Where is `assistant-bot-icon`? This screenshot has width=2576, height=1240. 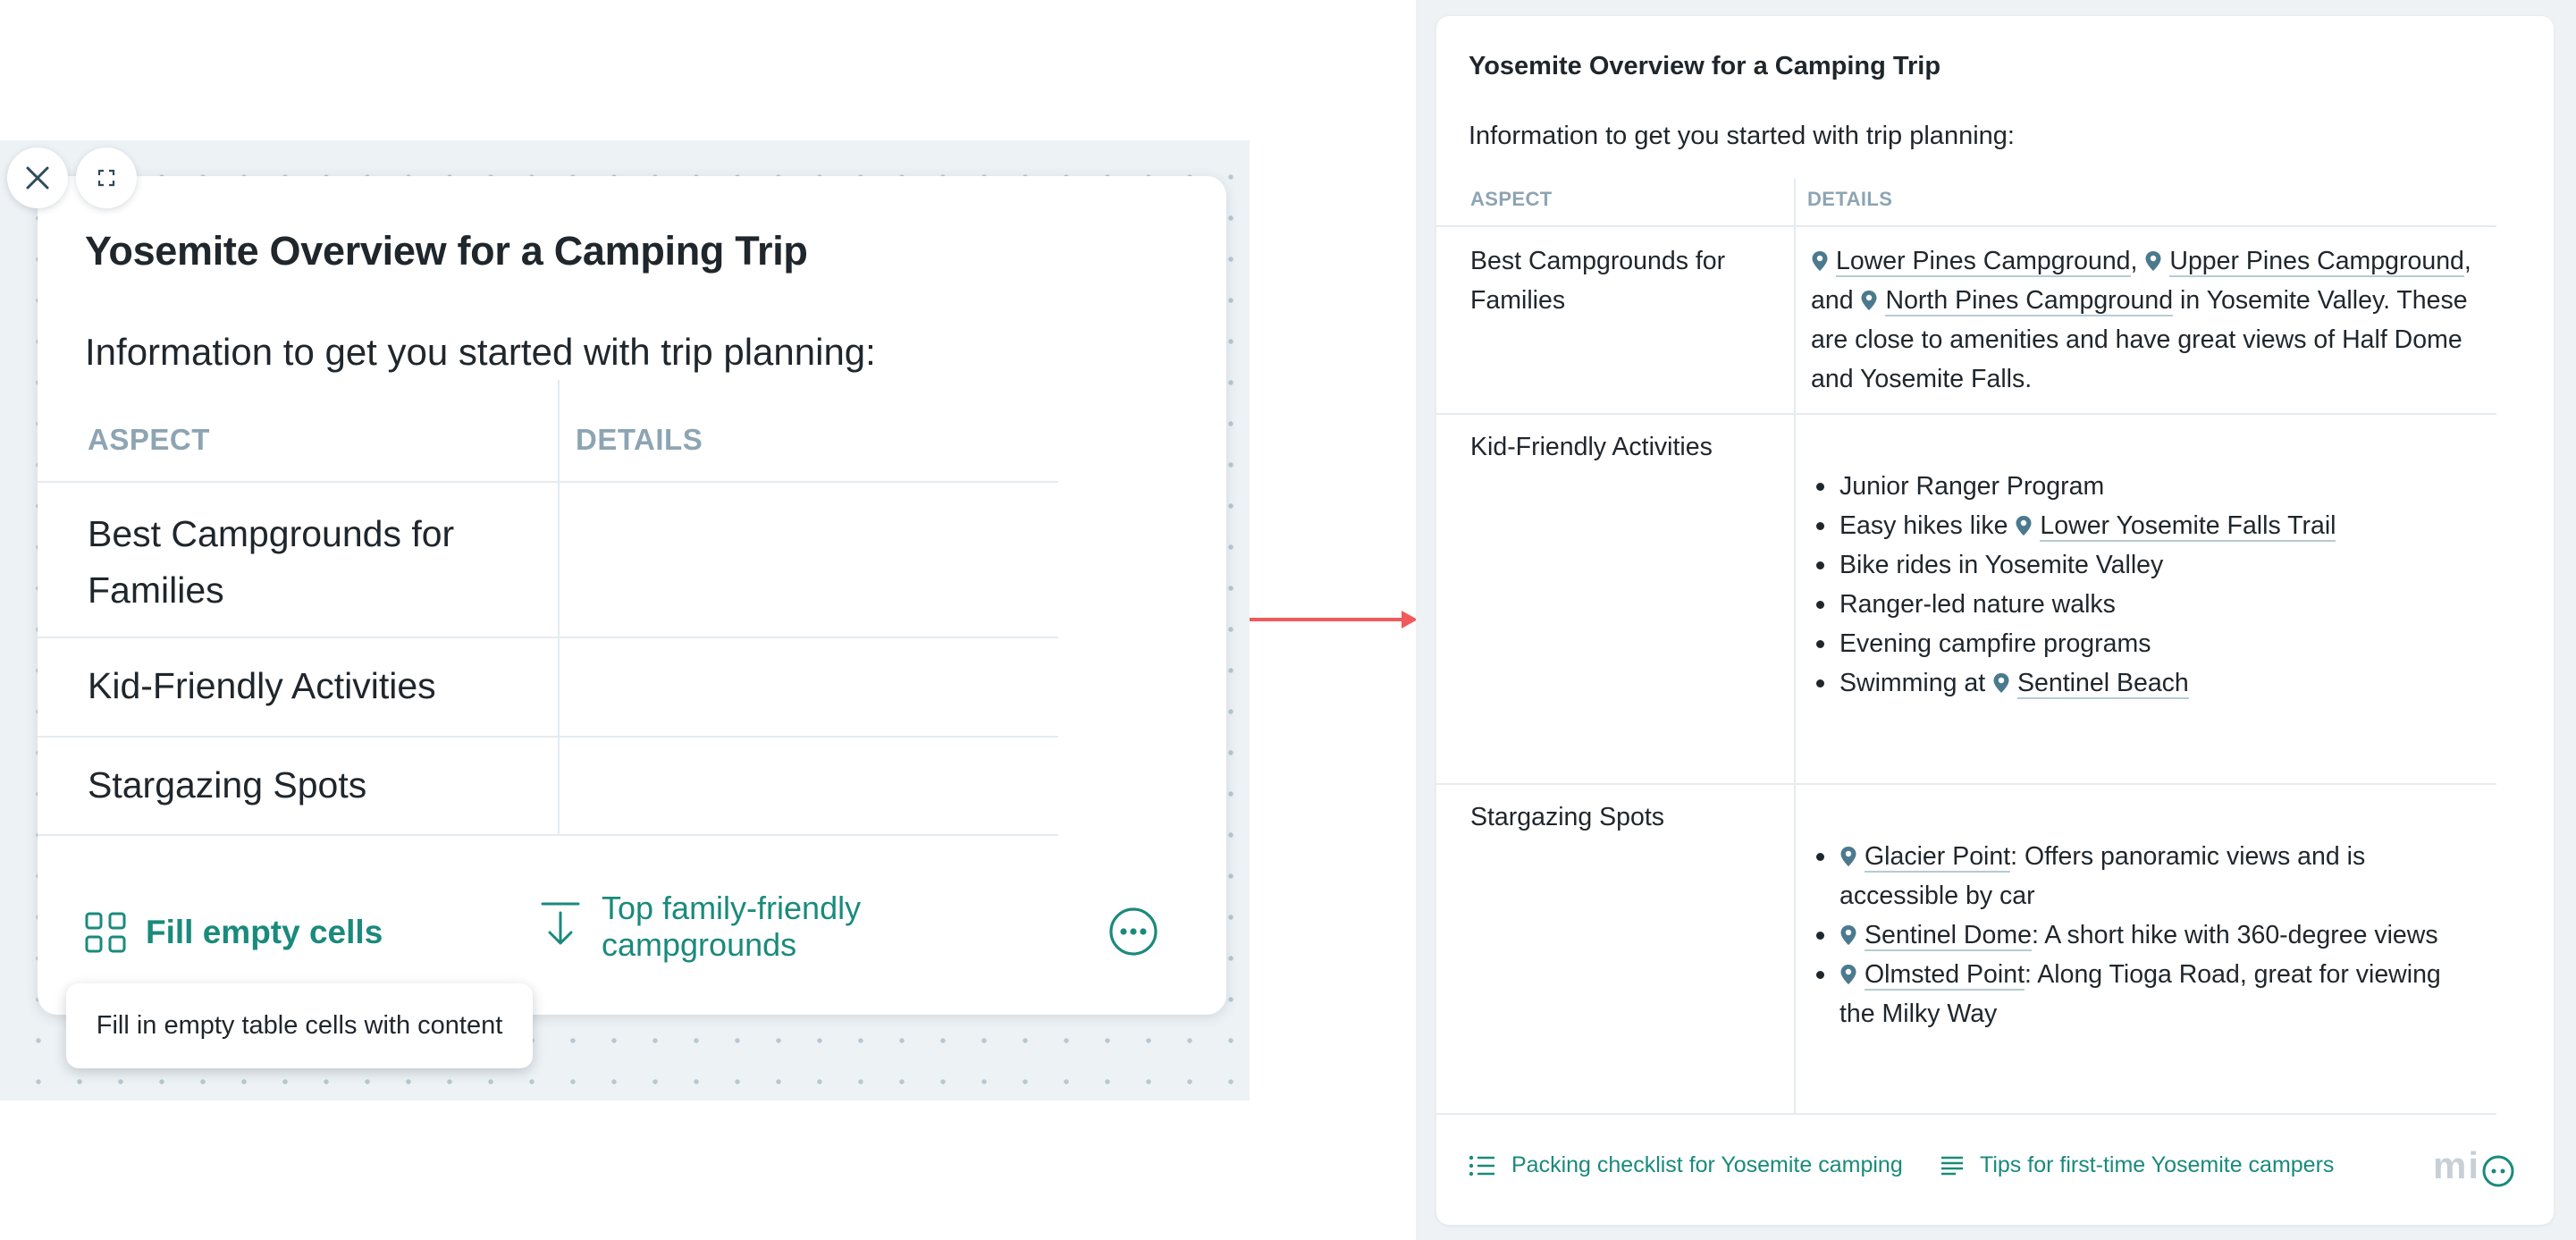 assistant-bot-icon is located at coordinates (2498, 1171).